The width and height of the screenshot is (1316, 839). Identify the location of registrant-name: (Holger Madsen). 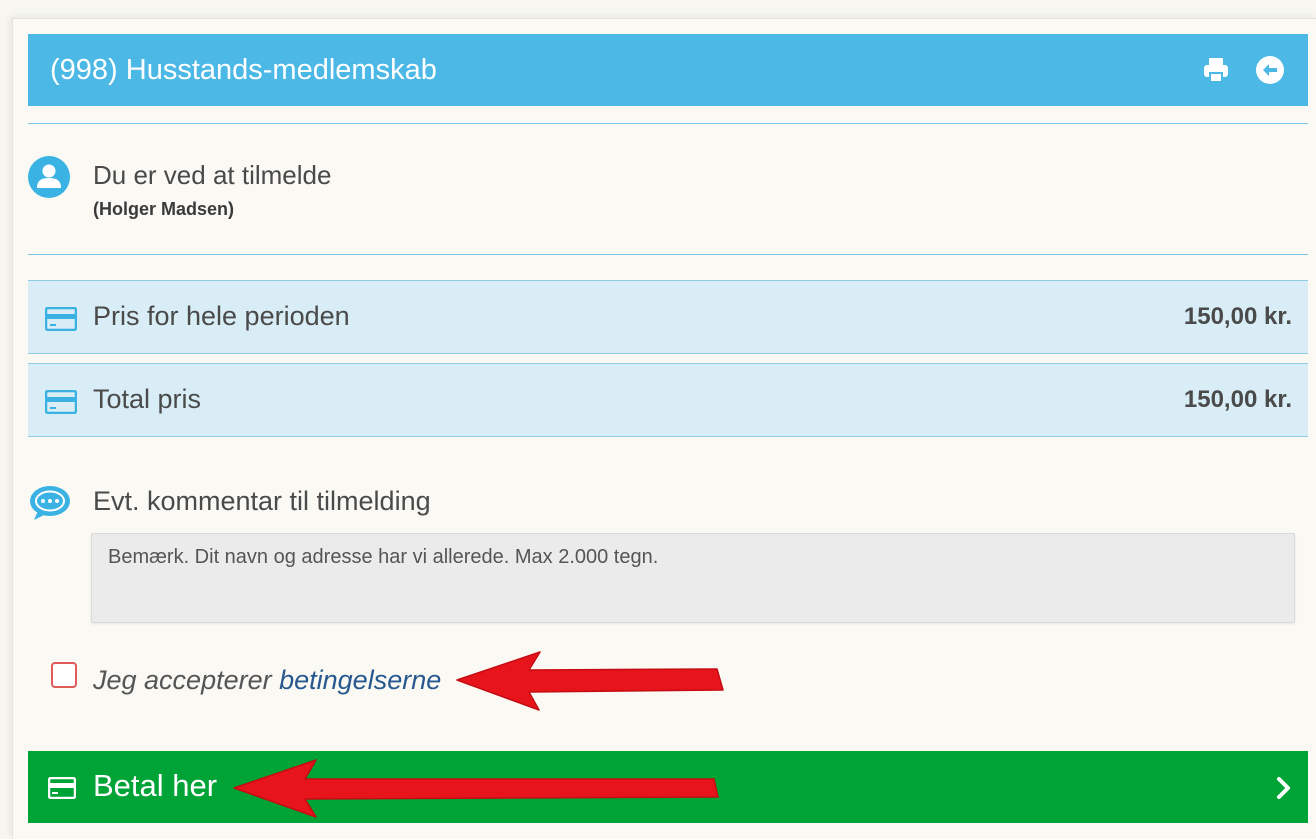
(164, 209).